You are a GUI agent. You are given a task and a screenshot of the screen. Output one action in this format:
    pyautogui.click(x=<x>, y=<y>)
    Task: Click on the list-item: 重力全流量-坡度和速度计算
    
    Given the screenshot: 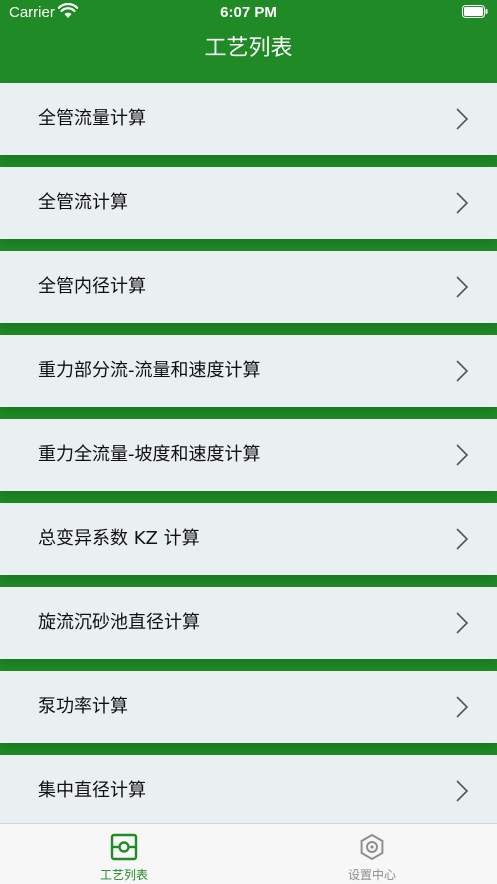 What is the action you would take?
    pyautogui.click(x=248, y=455)
    